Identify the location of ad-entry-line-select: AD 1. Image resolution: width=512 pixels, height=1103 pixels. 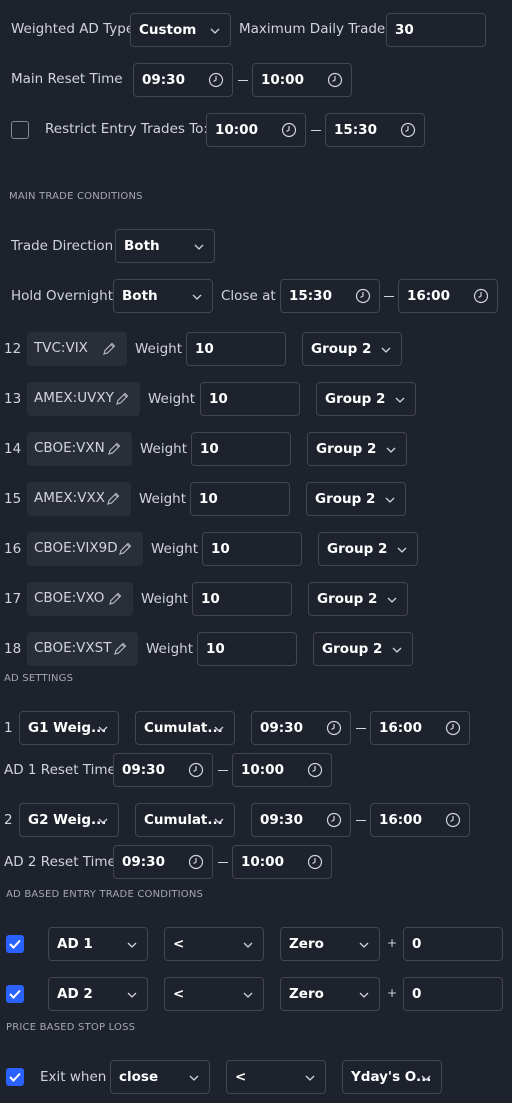
(98, 944).